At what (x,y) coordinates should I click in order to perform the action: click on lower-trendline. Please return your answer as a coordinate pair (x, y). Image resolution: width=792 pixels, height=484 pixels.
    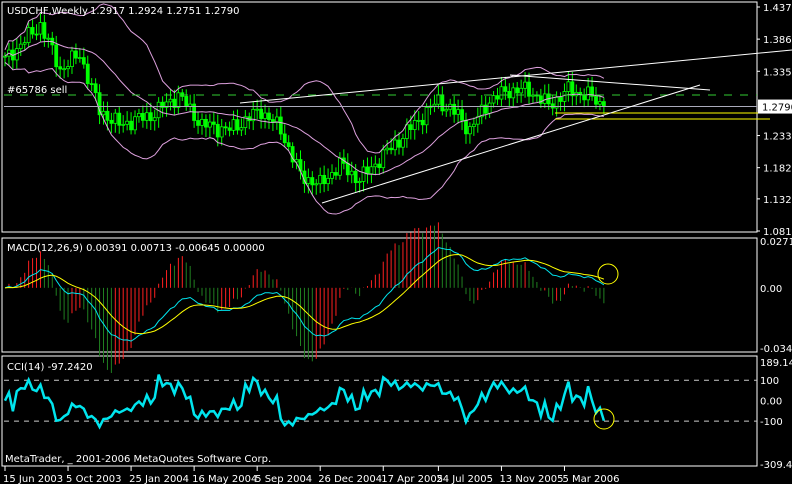
    Looking at the image, I should click on (511, 144).